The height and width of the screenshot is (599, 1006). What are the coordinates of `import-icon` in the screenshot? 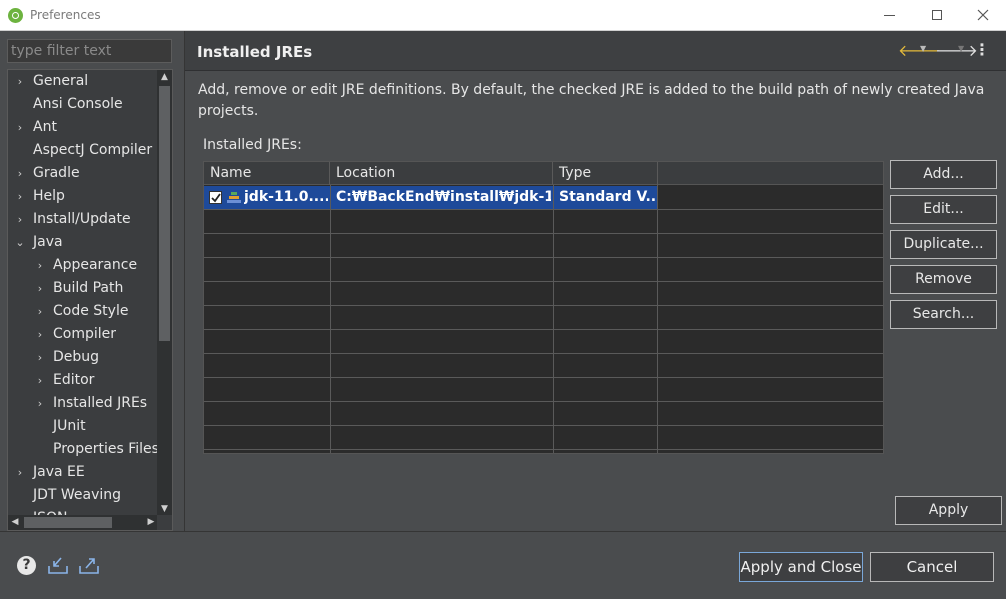 It's located at (58, 566).